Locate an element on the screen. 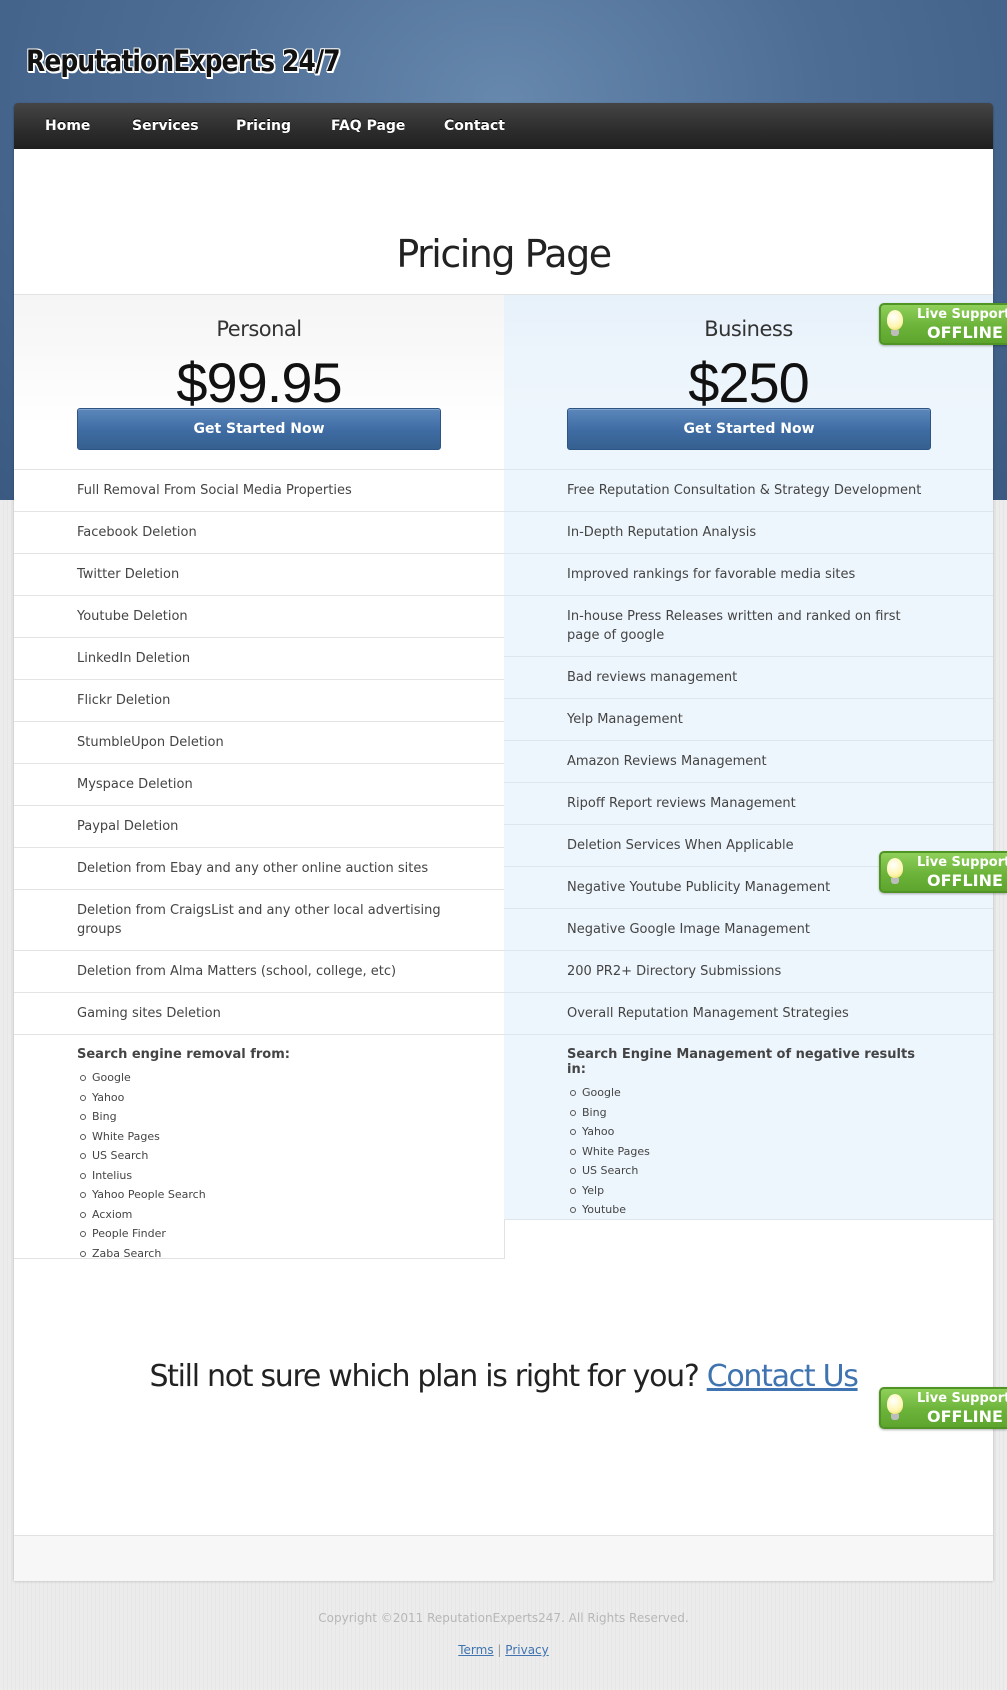 The height and width of the screenshot is (1690, 1007). page-title: Pricing Page is located at coordinates (504, 254).